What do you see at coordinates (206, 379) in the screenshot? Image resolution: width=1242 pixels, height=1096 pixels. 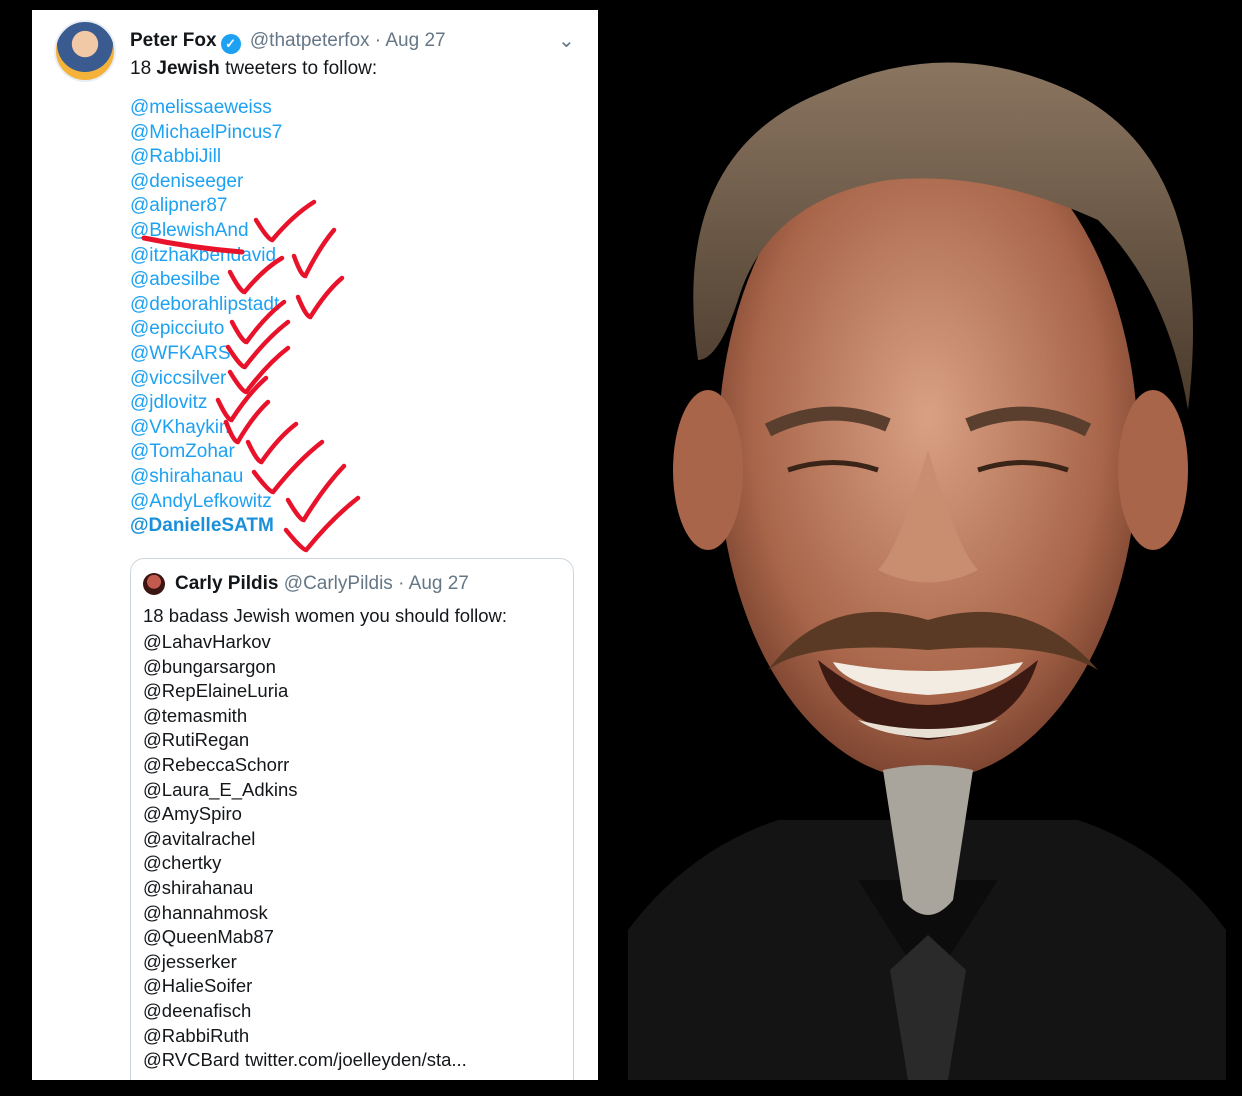 I see `mention-viccsilver: @viccsilver` at bounding box center [206, 379].